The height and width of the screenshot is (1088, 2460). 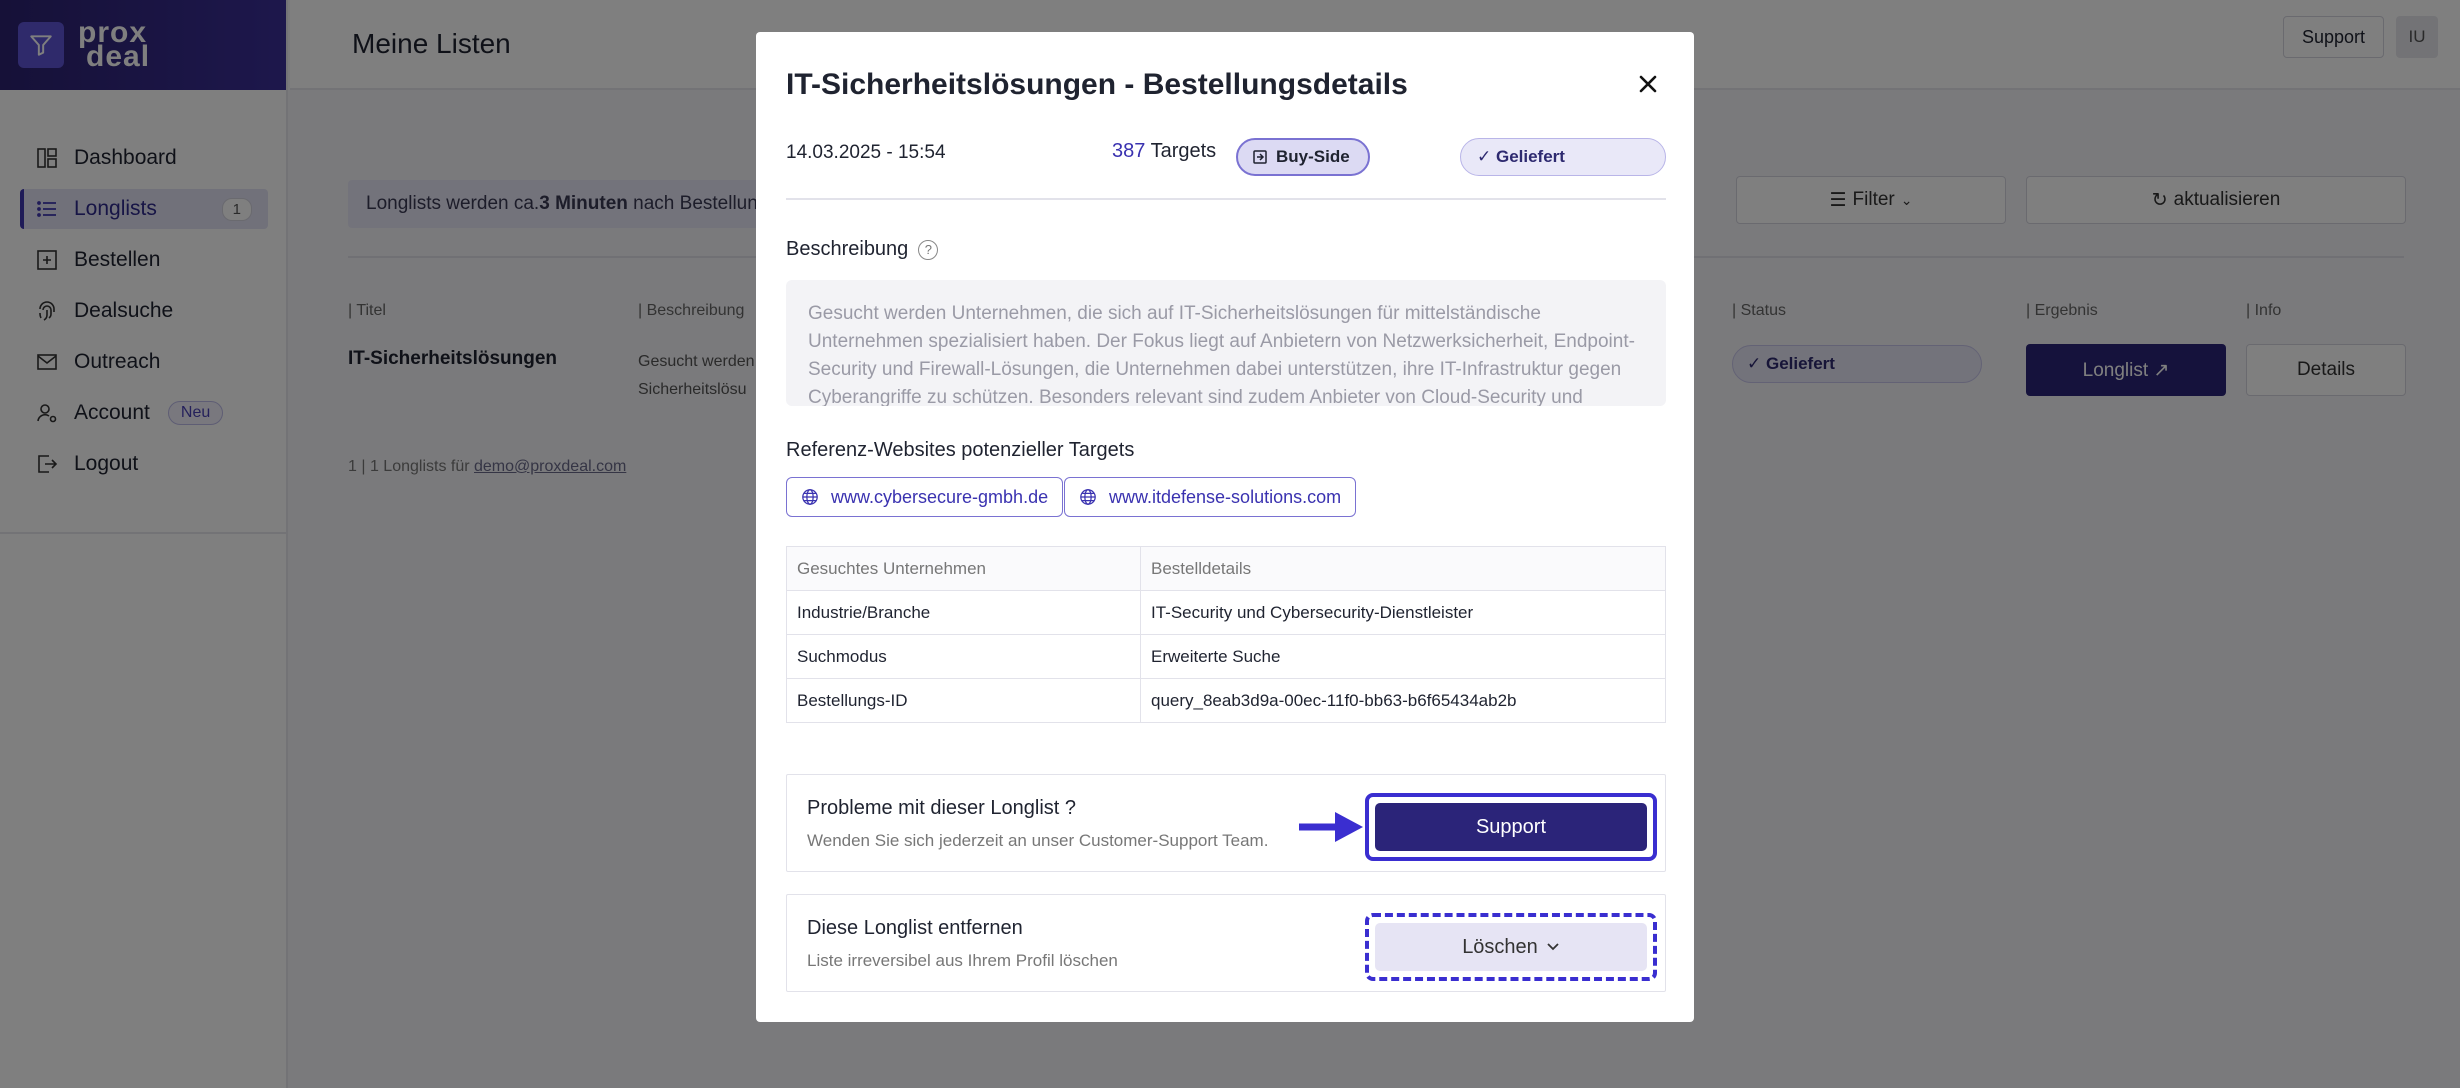 What do you see at coordinates (866, 152) in the screenshot?
I see `order-date: 14.03.2025 - 15:54` at bounding box center [866, 152].